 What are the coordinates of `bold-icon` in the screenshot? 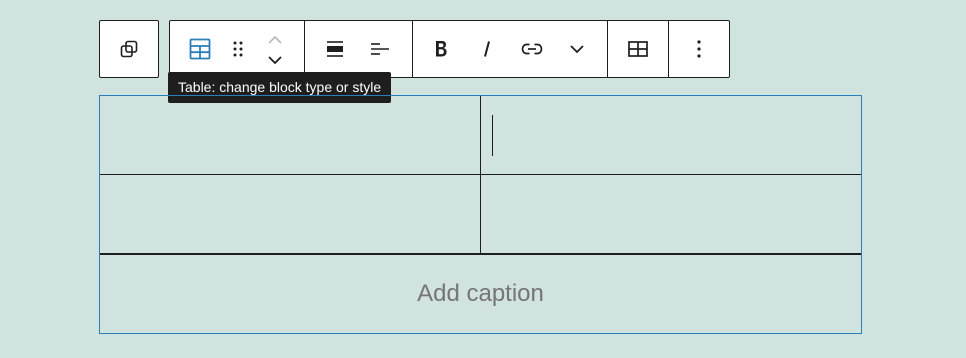 It's located at (441, 49).